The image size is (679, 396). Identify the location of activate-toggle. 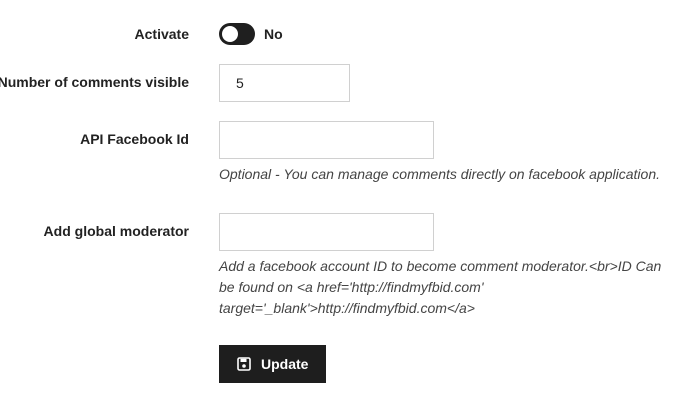
(237, 34).